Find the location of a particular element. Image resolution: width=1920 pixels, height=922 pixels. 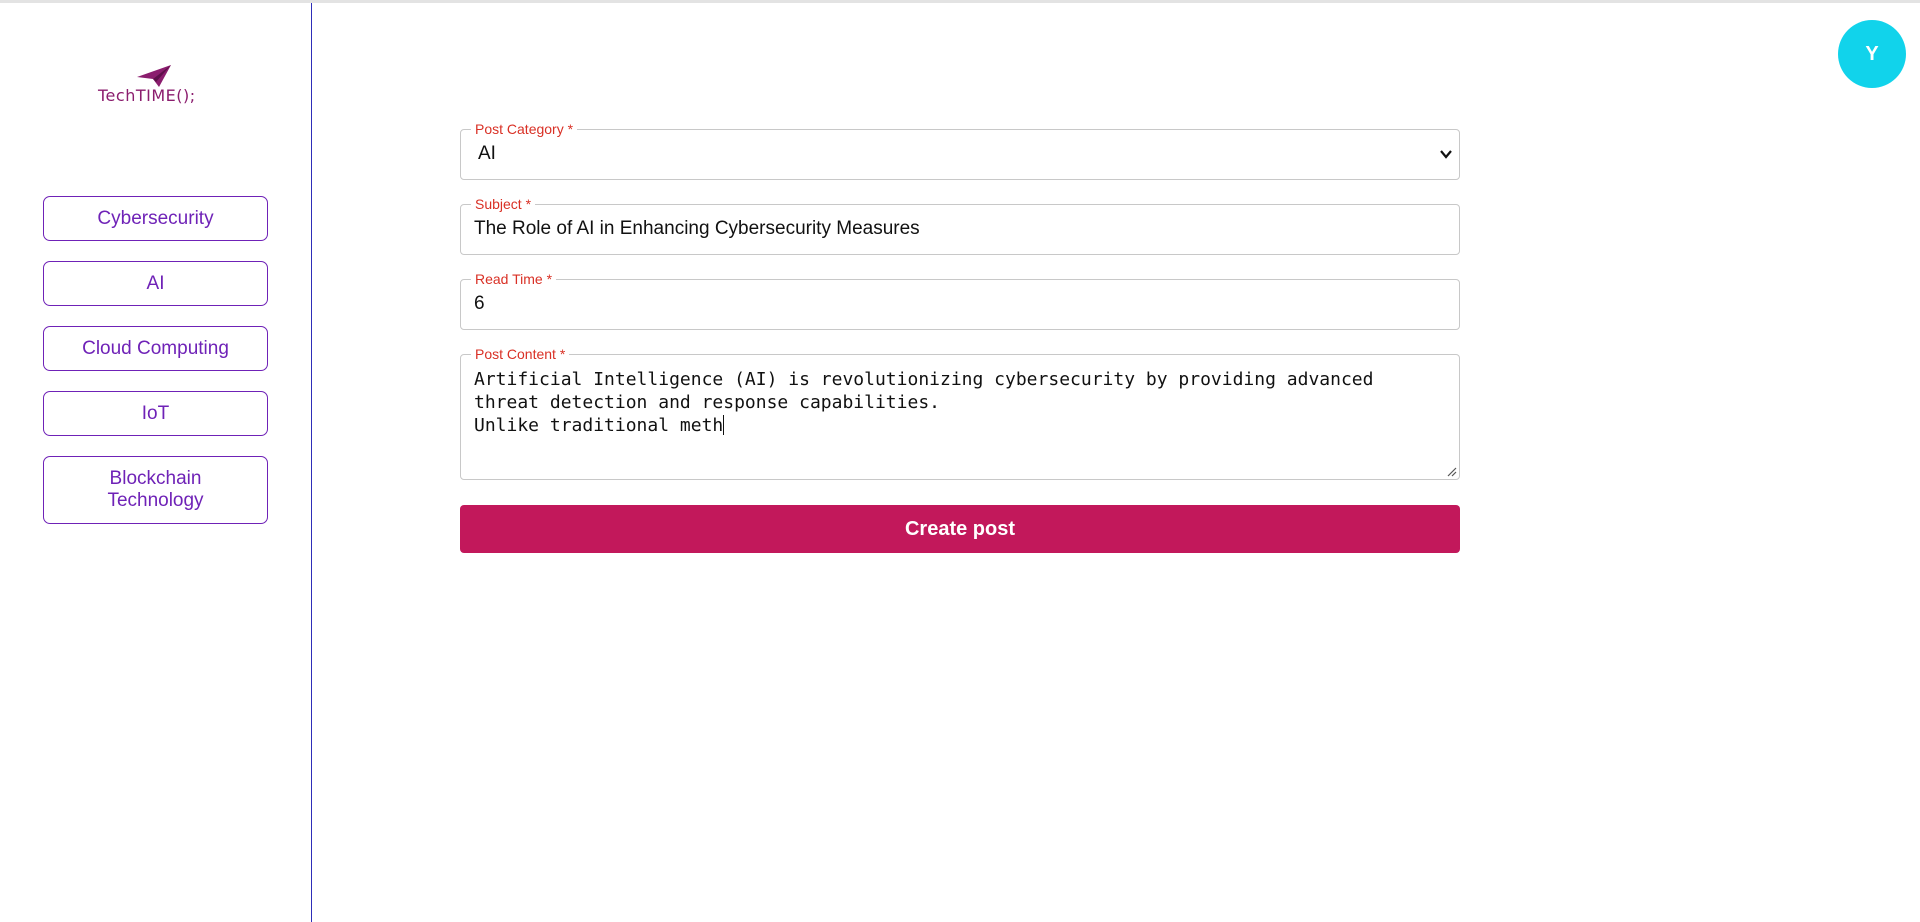

subject-label: Subject * is located at coordinates (503, 204).